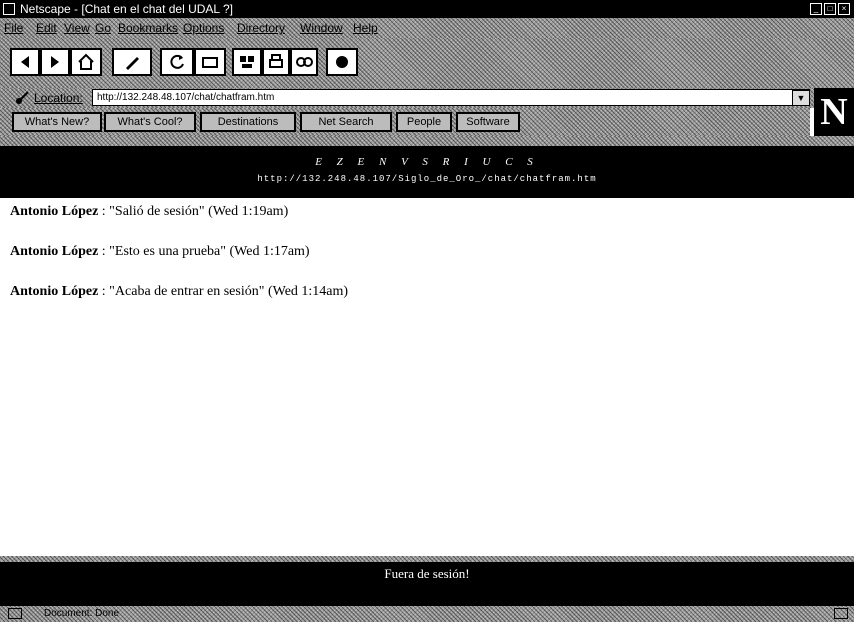  Describe the element at coordinates (57, 122) in the screenshot. I see `whats-new-button: What's New?` at that location.